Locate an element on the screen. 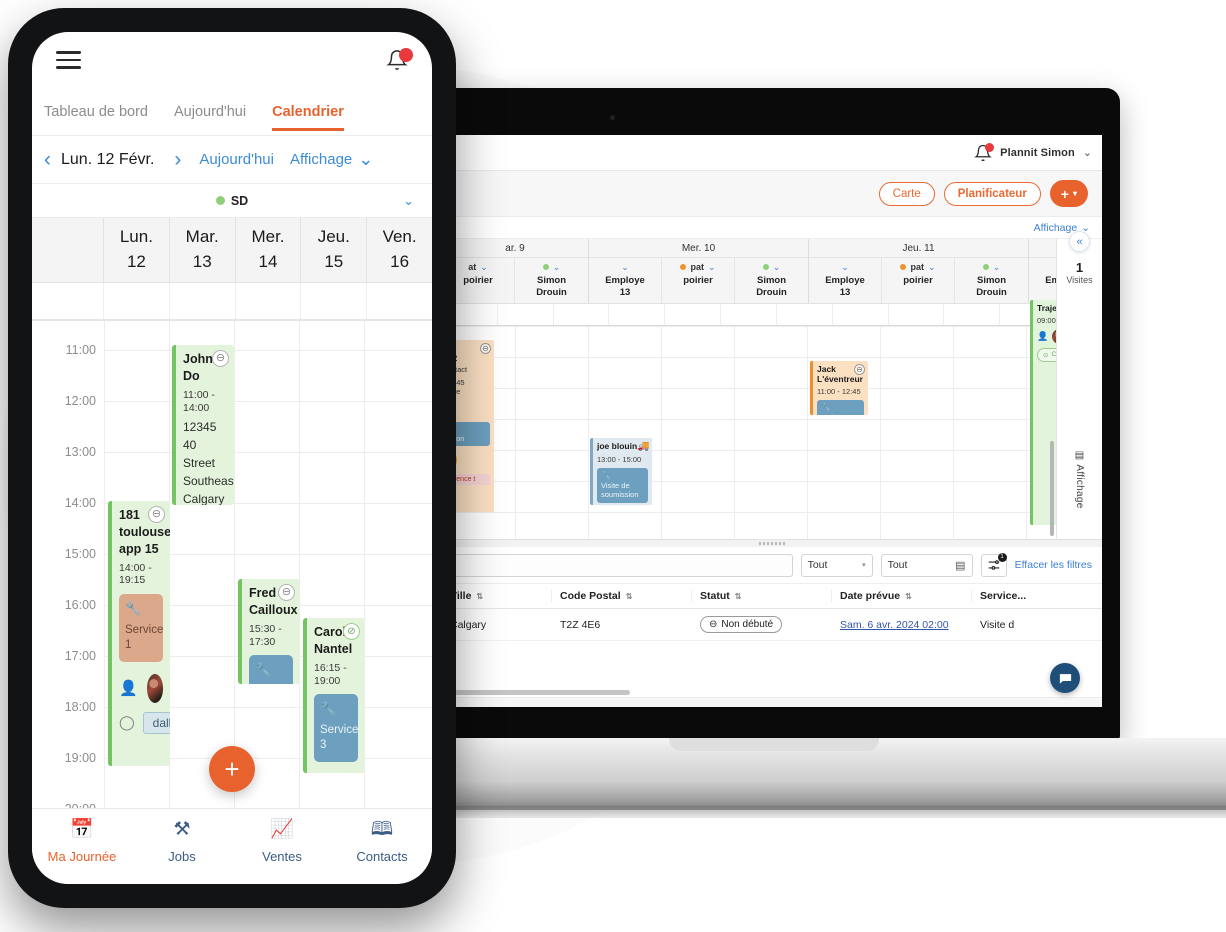 The height and width of the screenshot is (932, 1226). day-column-header: Lun. 12 is located at coordinates (137, 250).